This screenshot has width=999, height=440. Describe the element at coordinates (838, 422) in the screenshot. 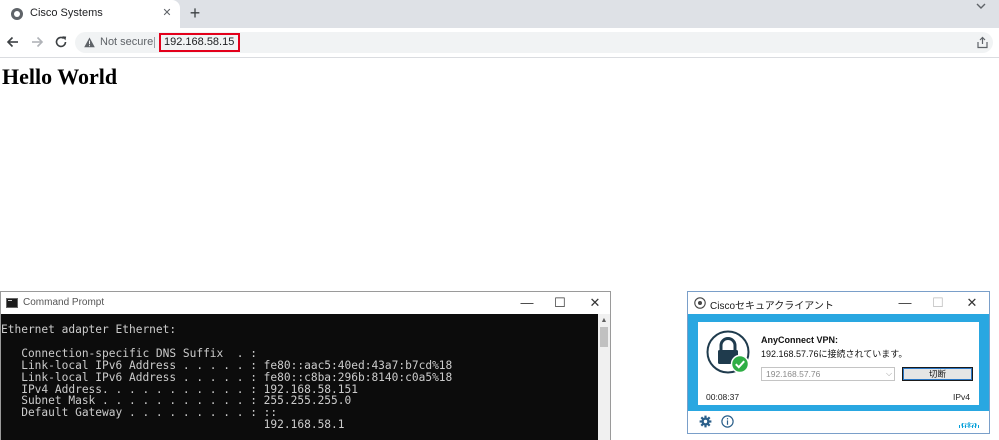

I see `vpn-footer: CISCO` at that location.